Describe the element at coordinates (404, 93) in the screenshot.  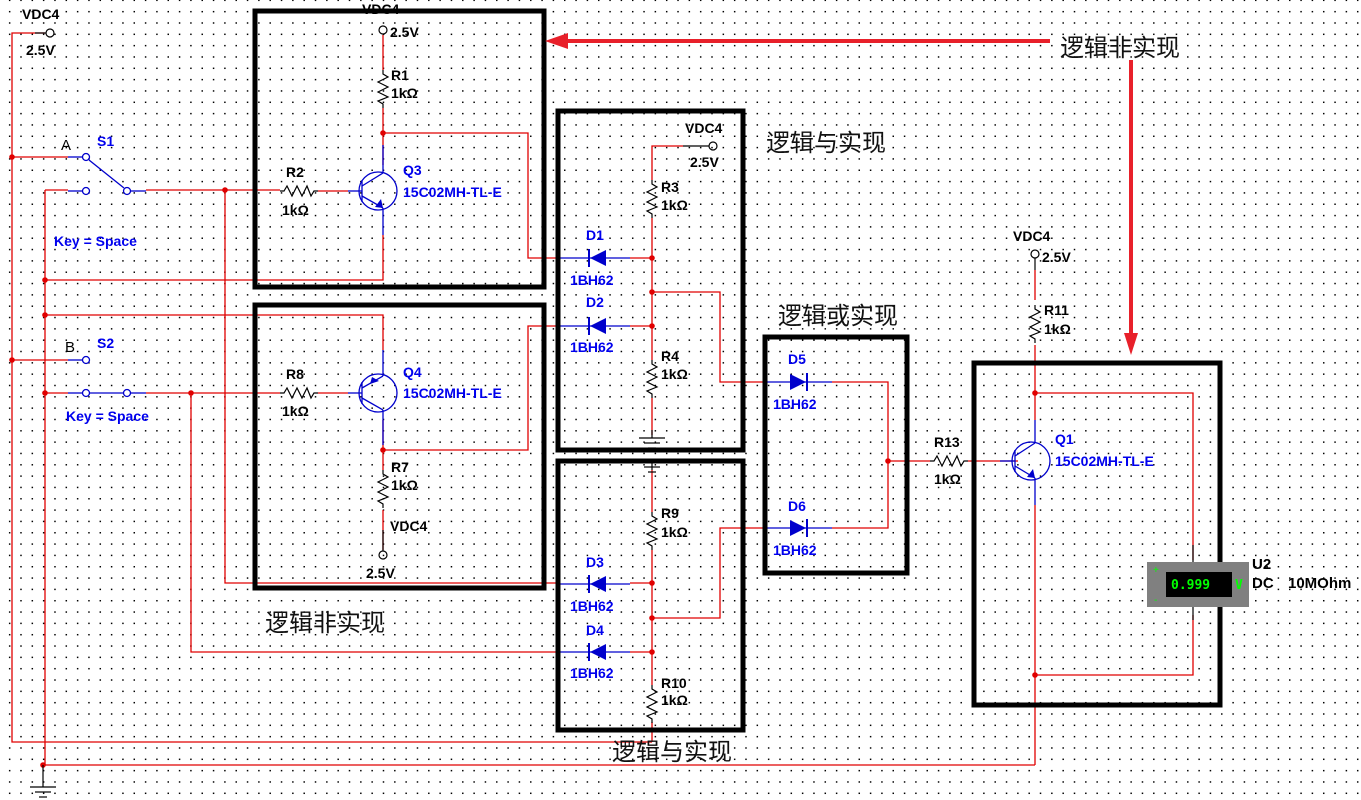
I see `r1-value: 1kΩ` at that location.